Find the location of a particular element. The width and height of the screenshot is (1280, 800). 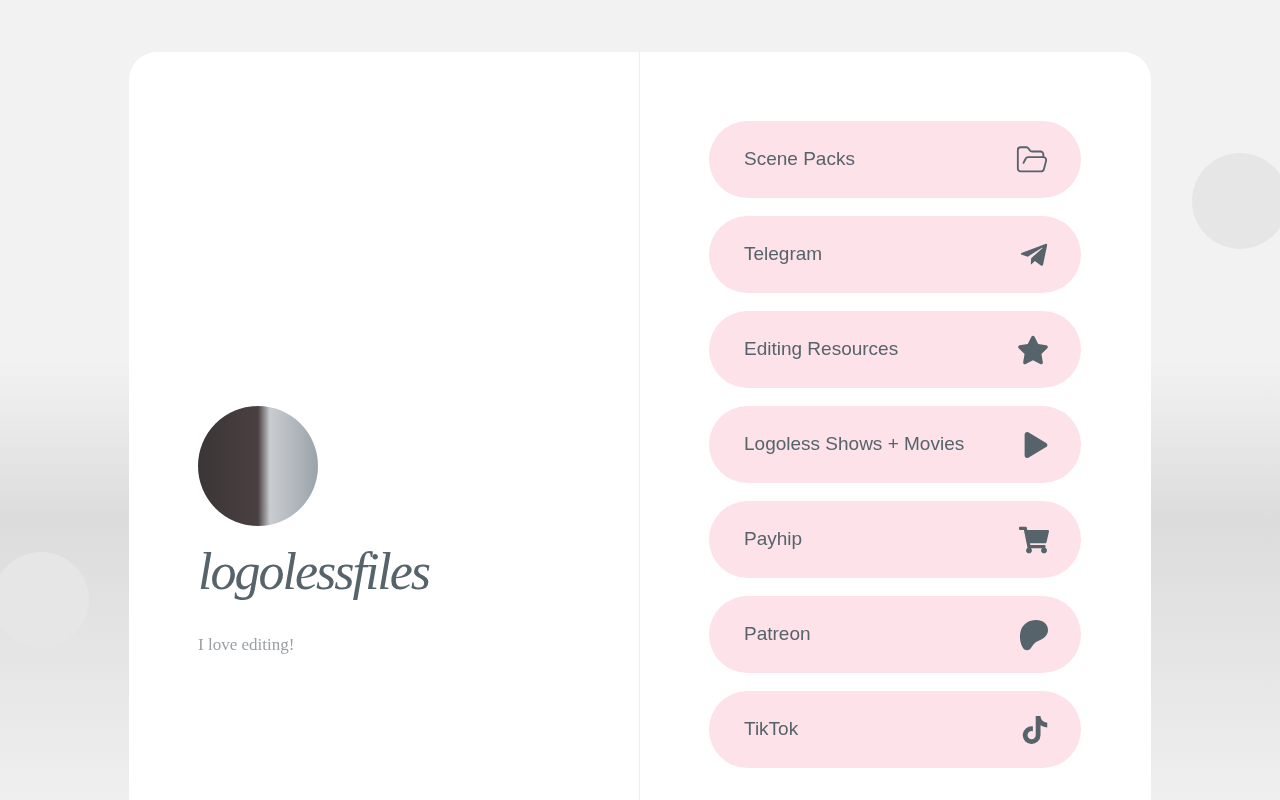

profile-name: logolessfiles is located at coordinates (314, 572).